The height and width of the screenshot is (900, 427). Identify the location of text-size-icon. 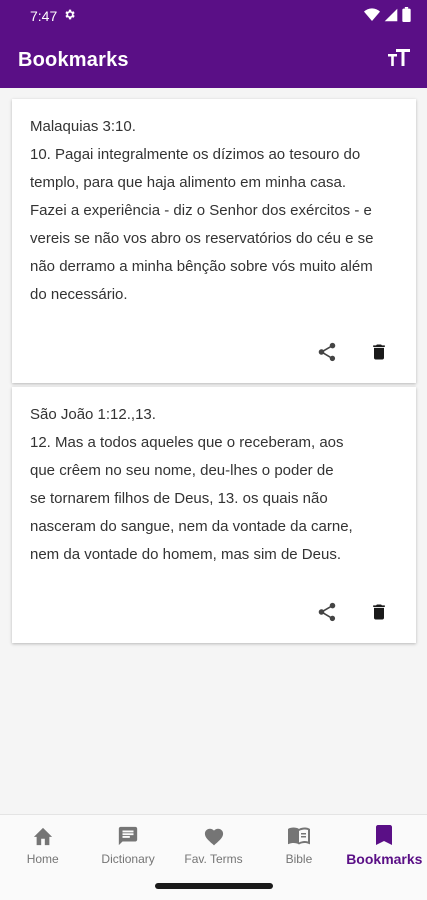
(399, 60).